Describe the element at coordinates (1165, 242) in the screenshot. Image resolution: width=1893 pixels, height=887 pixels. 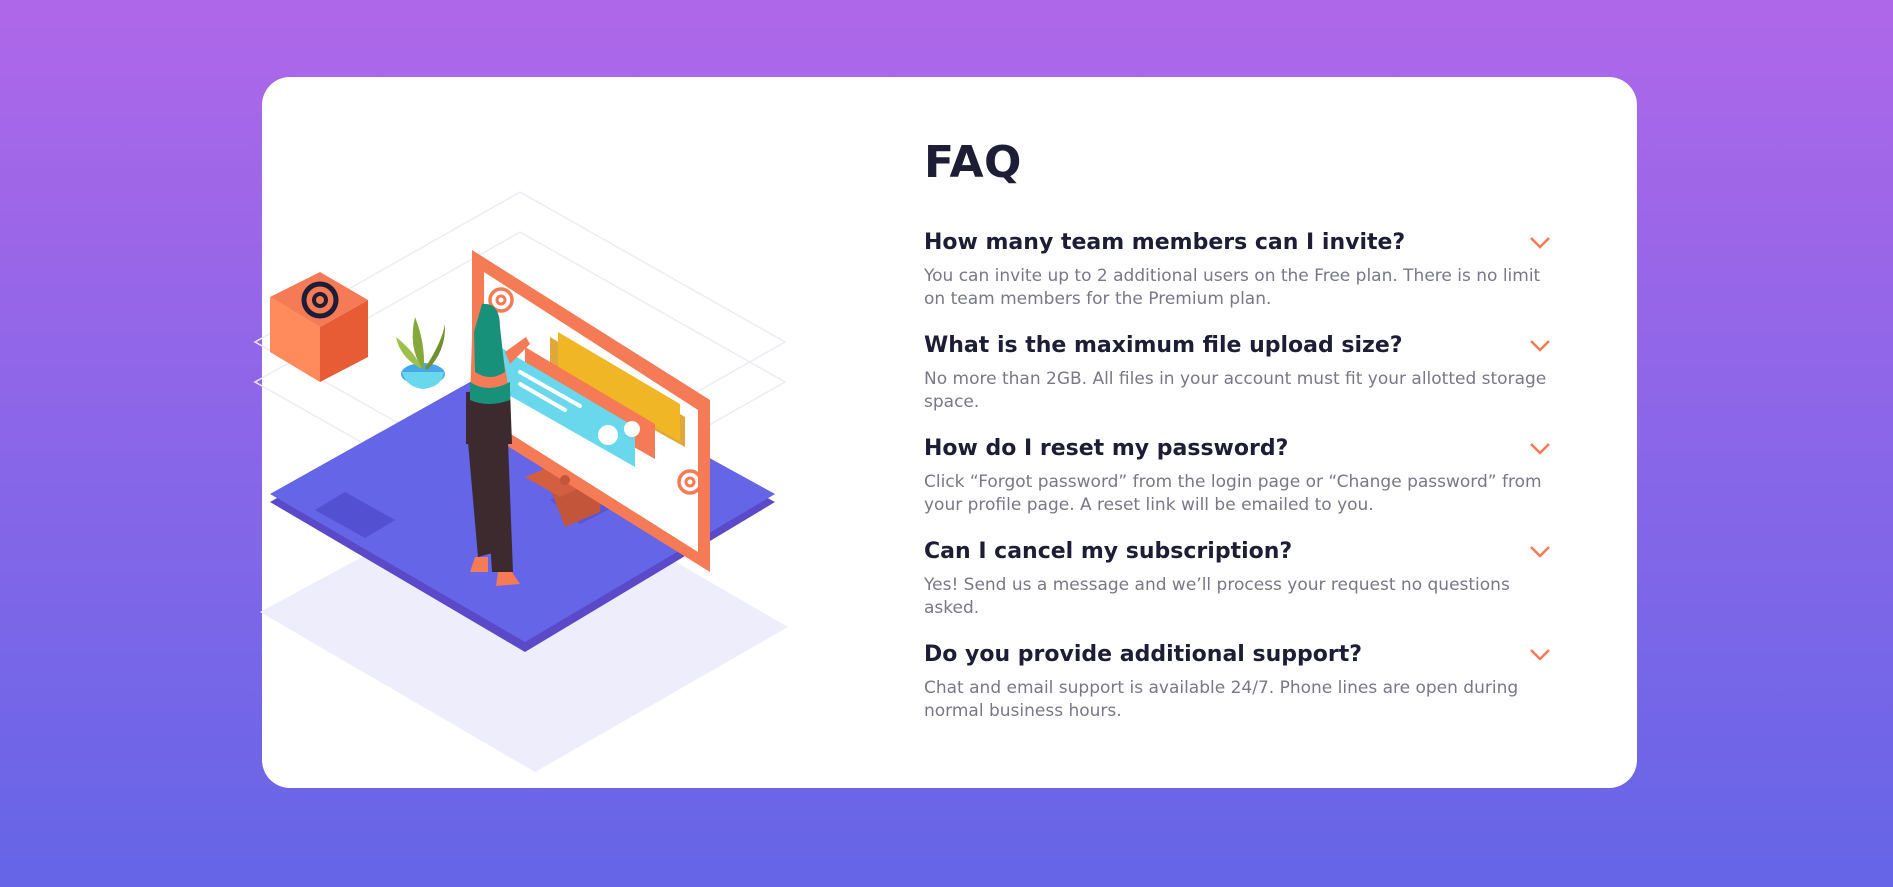
I see `faq-question: How many team members can I invite?` at that location.